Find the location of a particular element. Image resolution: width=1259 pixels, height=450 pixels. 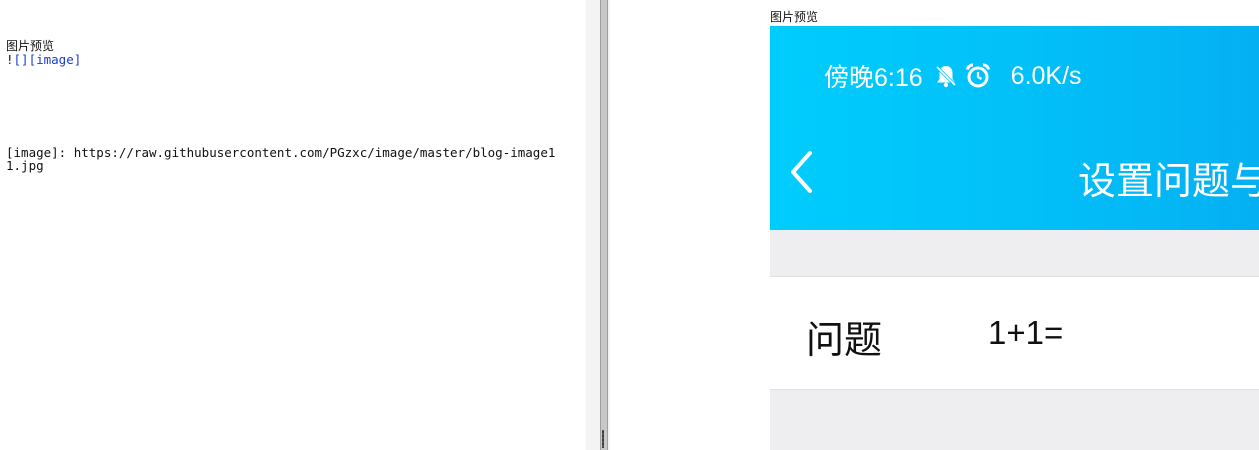

question-label: 问题 is located at coordinates (844, 341).